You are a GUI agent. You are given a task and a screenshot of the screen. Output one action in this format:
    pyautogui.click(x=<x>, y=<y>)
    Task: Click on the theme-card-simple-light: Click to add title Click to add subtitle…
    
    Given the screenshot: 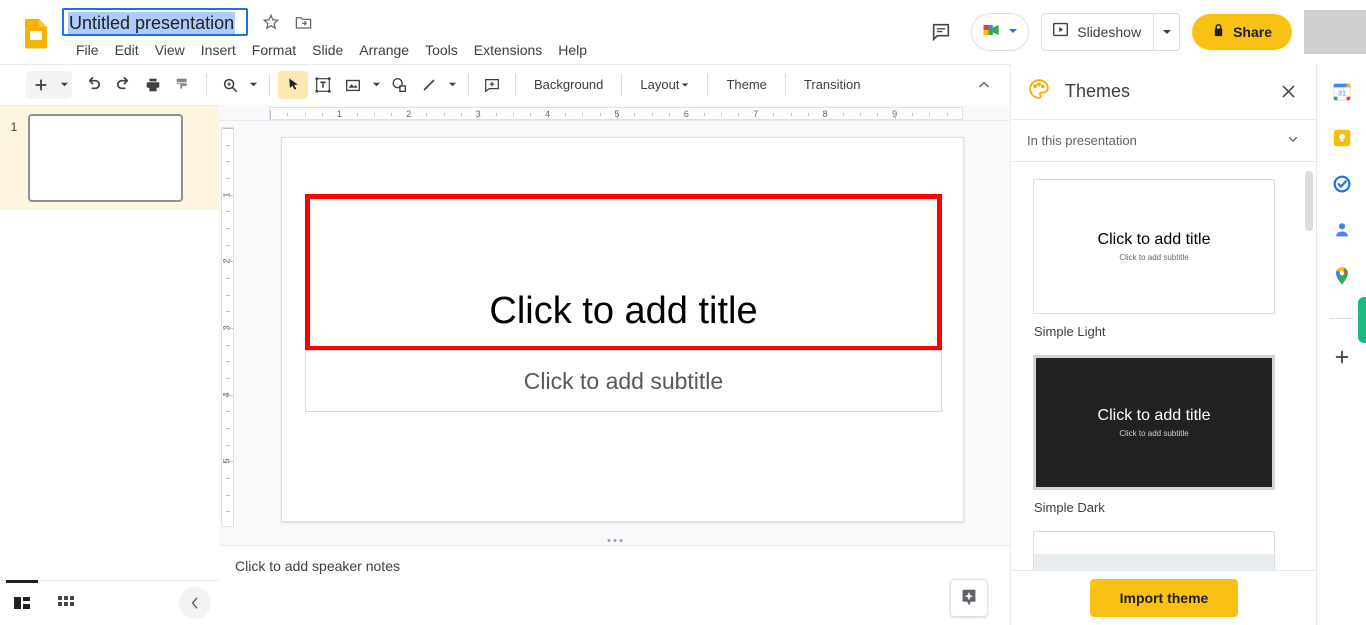 What is the action you would take?
    pyautogui.click(x=1154, y=259)
    